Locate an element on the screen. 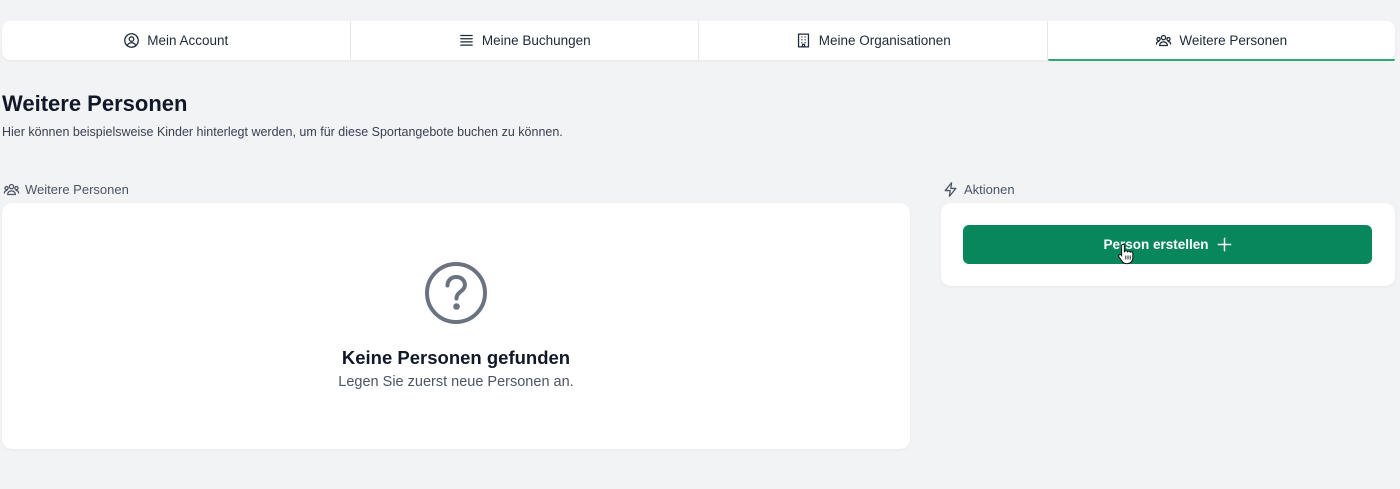 Image resolution: width=1400 pixels, height=489 pixels. tab-label: Meine Organisationen is located at coordinates (884, 40).